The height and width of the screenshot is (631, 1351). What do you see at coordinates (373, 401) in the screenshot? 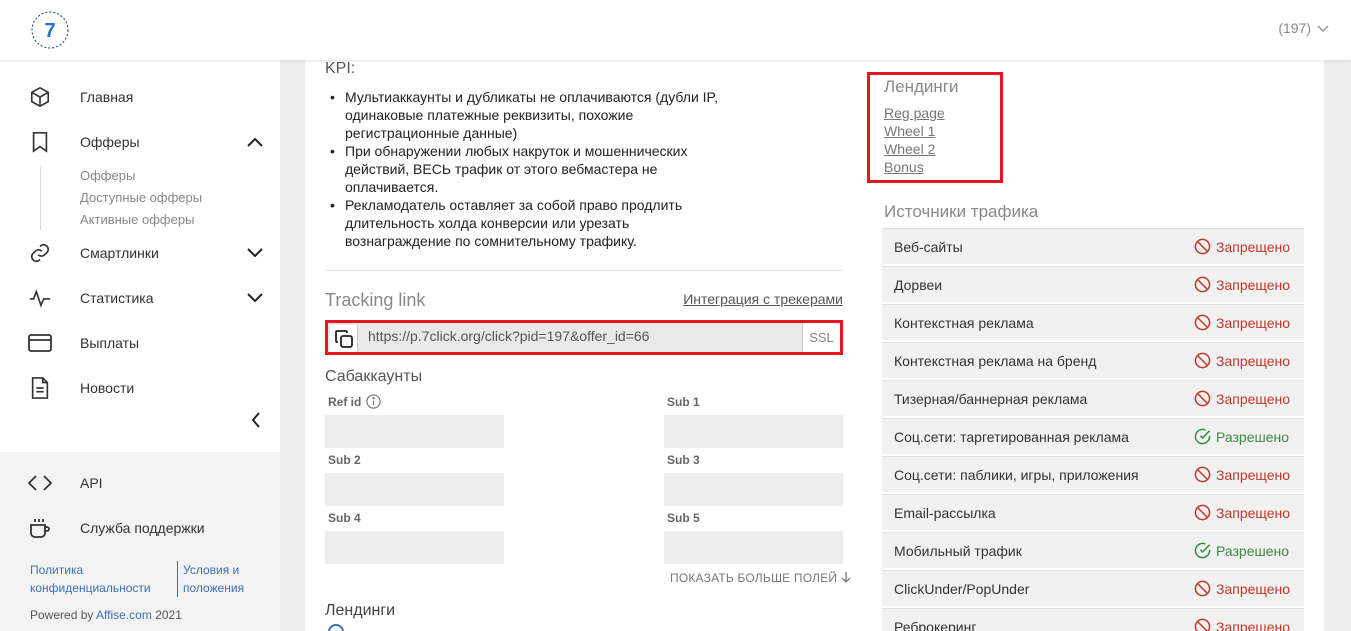
I see `info-icon` at bounding box center [373, 401].